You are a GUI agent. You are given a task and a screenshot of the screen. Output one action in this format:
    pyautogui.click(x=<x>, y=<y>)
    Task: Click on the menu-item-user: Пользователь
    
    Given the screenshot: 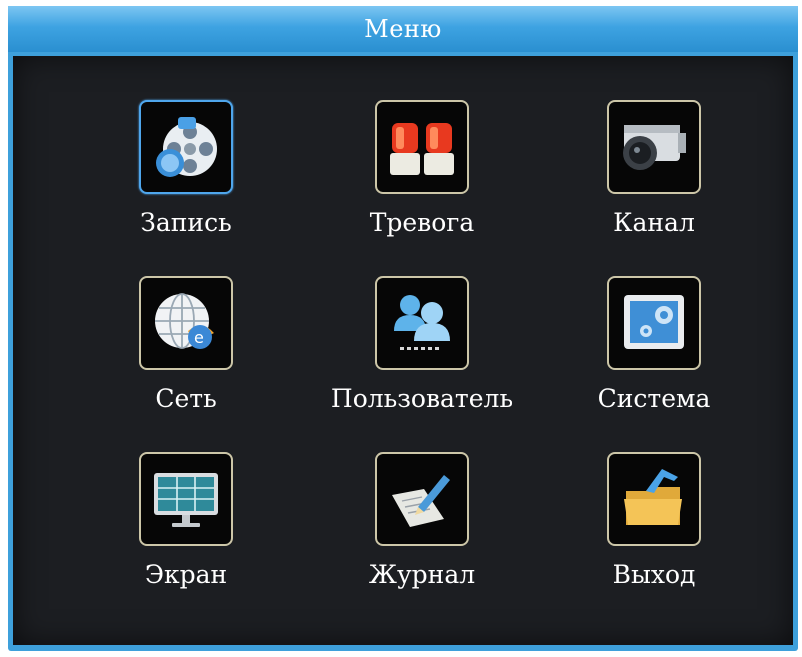 What is the action you would take?
    pyautogui.click(x=411, y=351)
    